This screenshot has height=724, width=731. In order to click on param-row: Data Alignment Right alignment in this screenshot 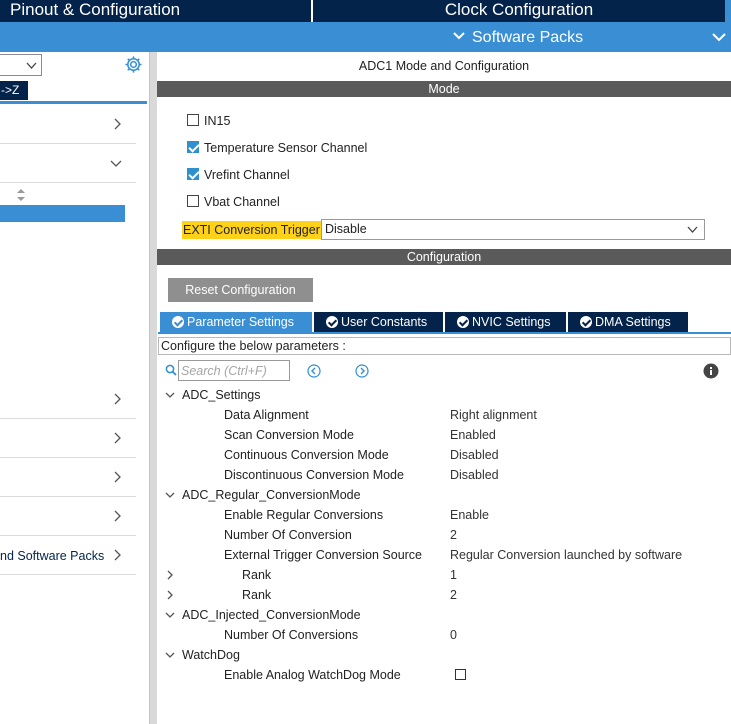, I will do `click(365, 415)`.